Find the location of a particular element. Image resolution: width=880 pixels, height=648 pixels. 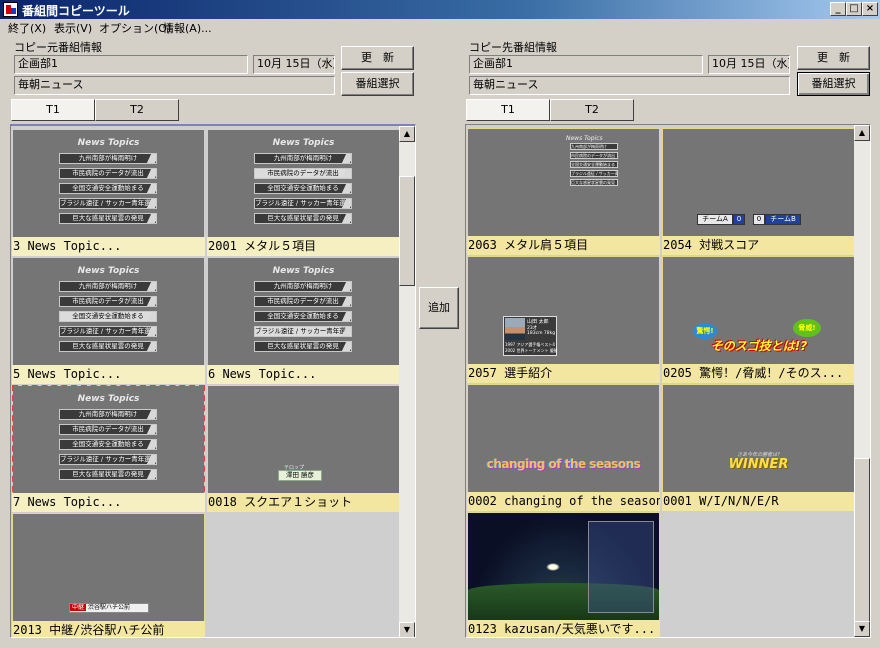

menu-options: オプション(O) is located at coordinates (135, 28).